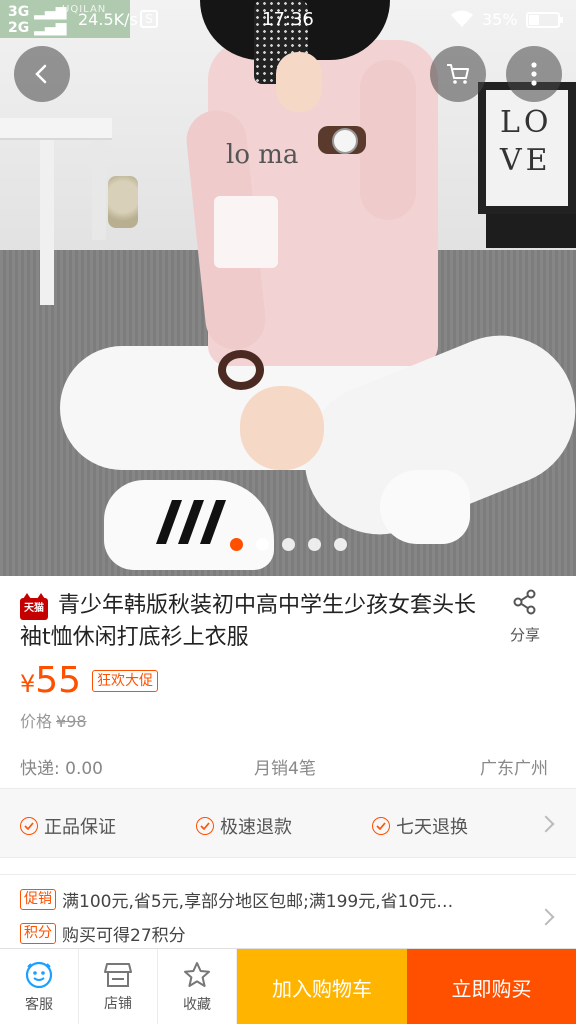 The width and height of the screenshot is (576, 1024). What do you see at coordinates (80, 827) in the screenshot?
I see `guarantee-label: 正品保证` at bounding box center [80, 827].